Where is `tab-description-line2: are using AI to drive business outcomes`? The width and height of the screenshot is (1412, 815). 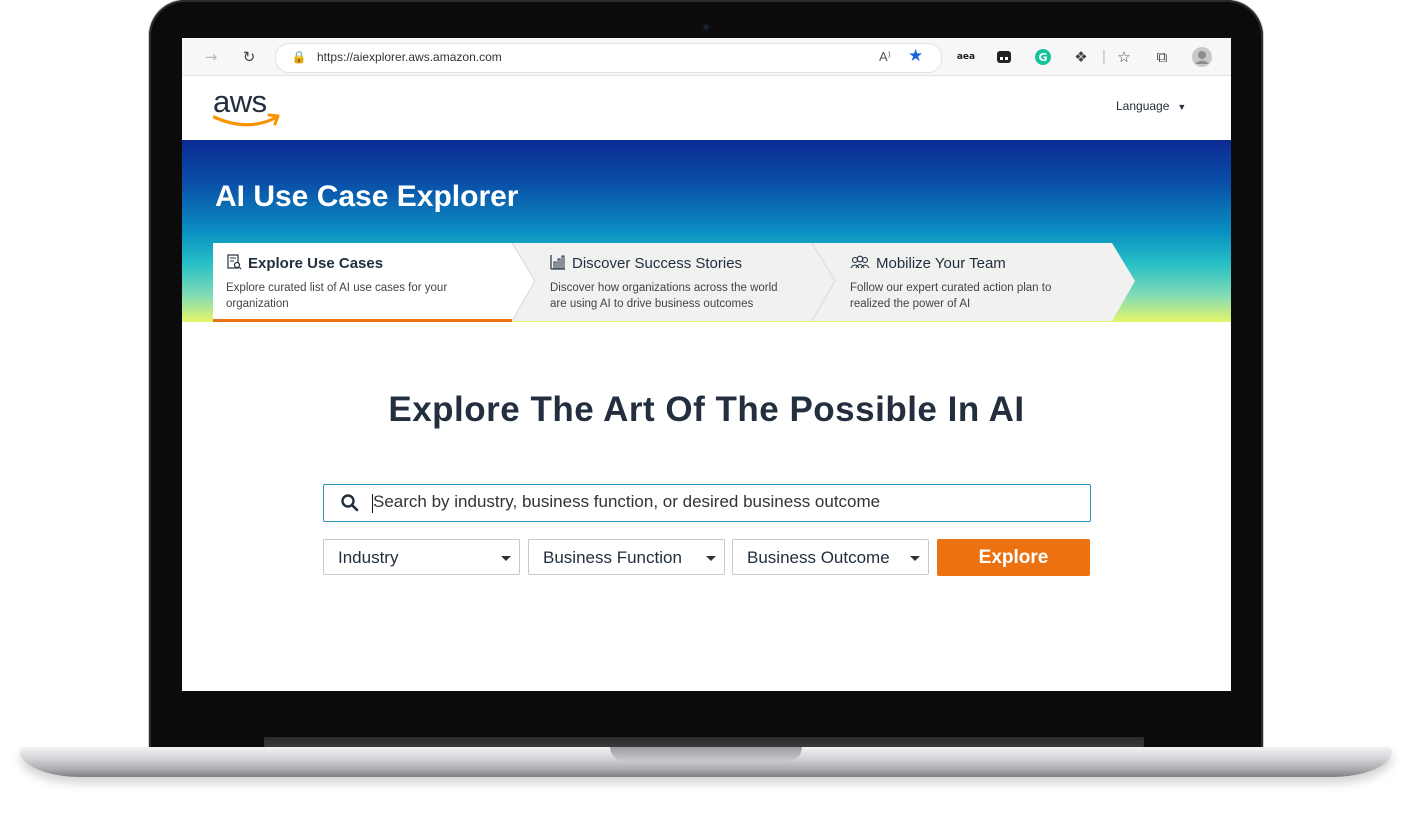 tab-description-line2: are using AI to drive business outcomes is located at coordinates (652, 304).